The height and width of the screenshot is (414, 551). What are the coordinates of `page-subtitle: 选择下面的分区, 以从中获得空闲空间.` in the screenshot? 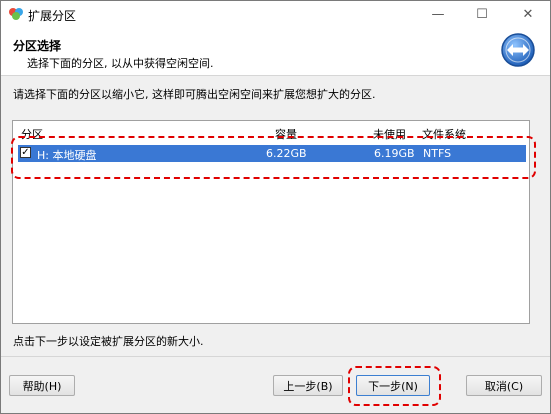 It's located at (120, 63).